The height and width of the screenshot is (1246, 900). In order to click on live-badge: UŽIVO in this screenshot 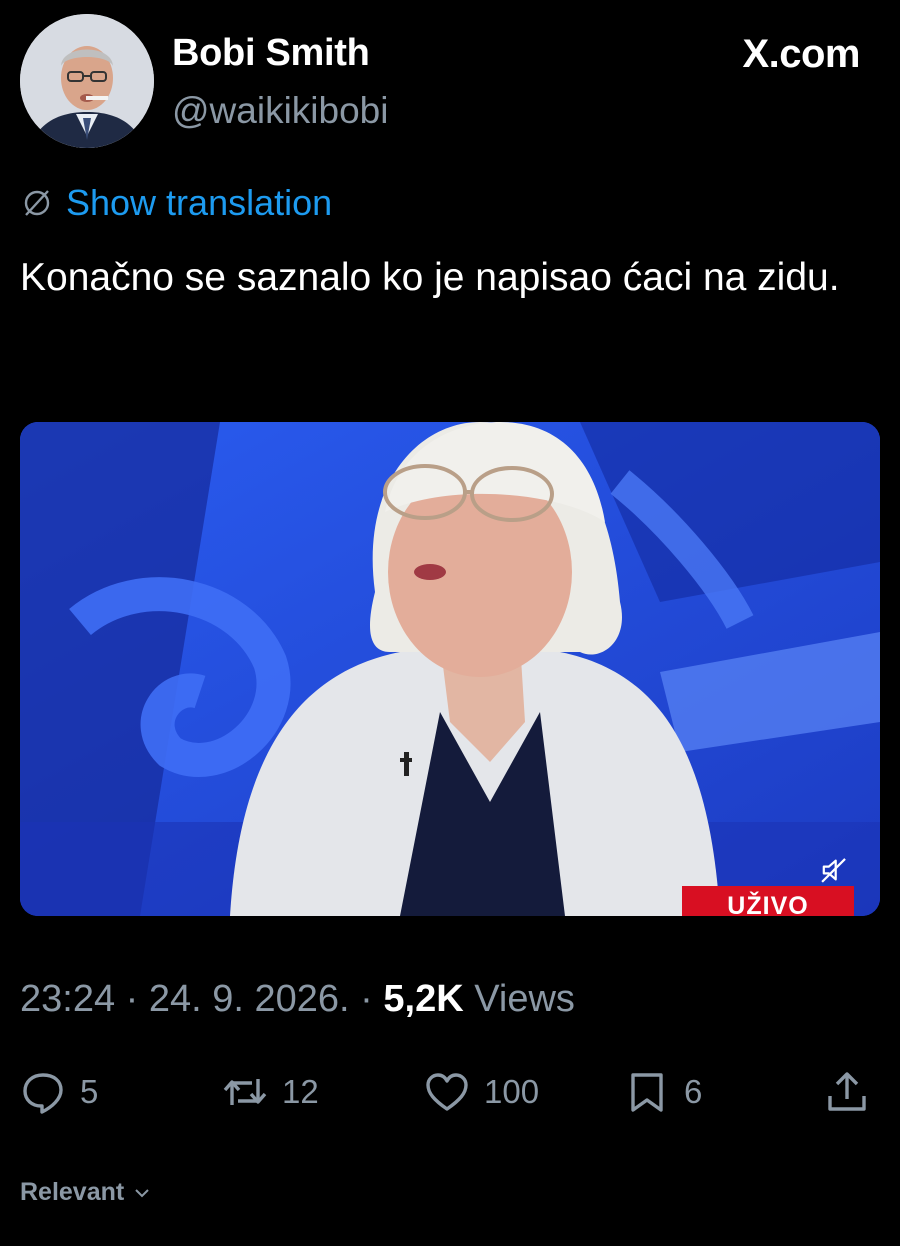, I will do `click(768, 901)`.